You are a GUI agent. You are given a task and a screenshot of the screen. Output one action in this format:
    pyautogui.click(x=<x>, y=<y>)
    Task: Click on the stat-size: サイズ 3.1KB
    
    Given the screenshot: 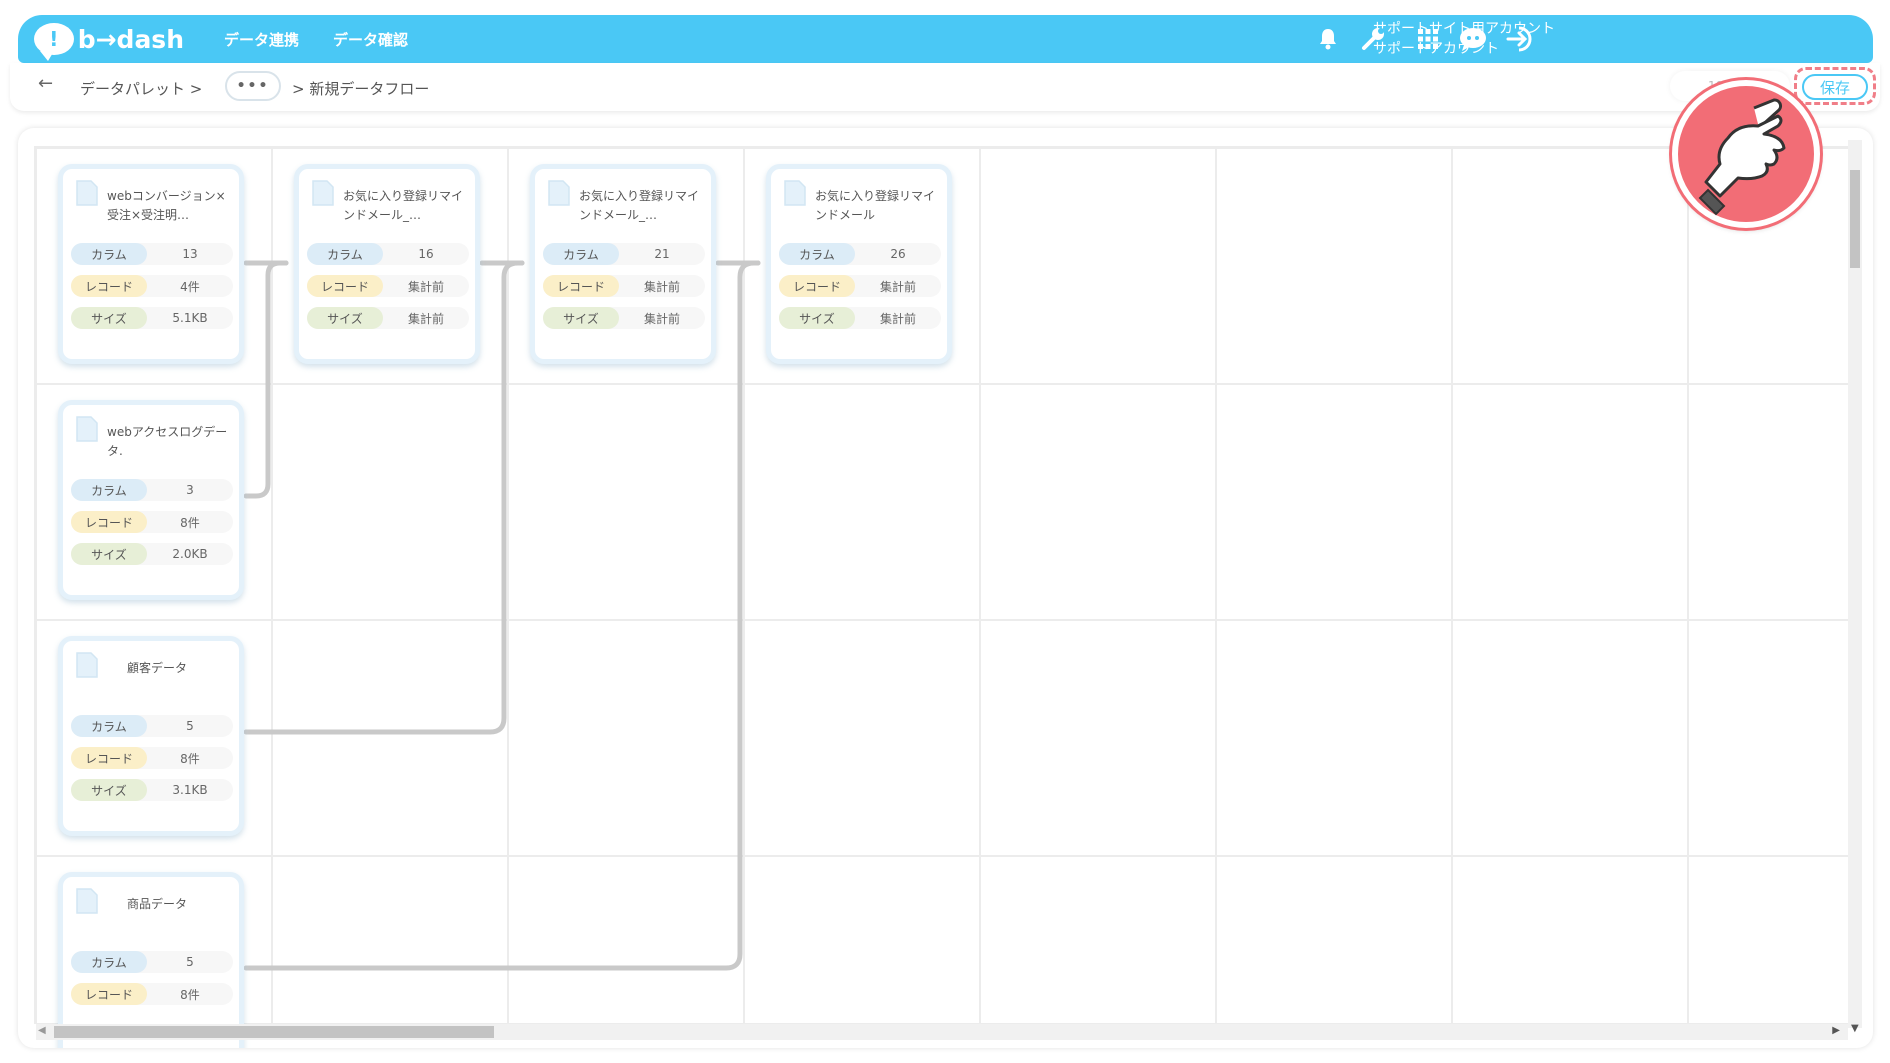 What is the action you would take?
    pyautogui.click(x=152, y=790)
    